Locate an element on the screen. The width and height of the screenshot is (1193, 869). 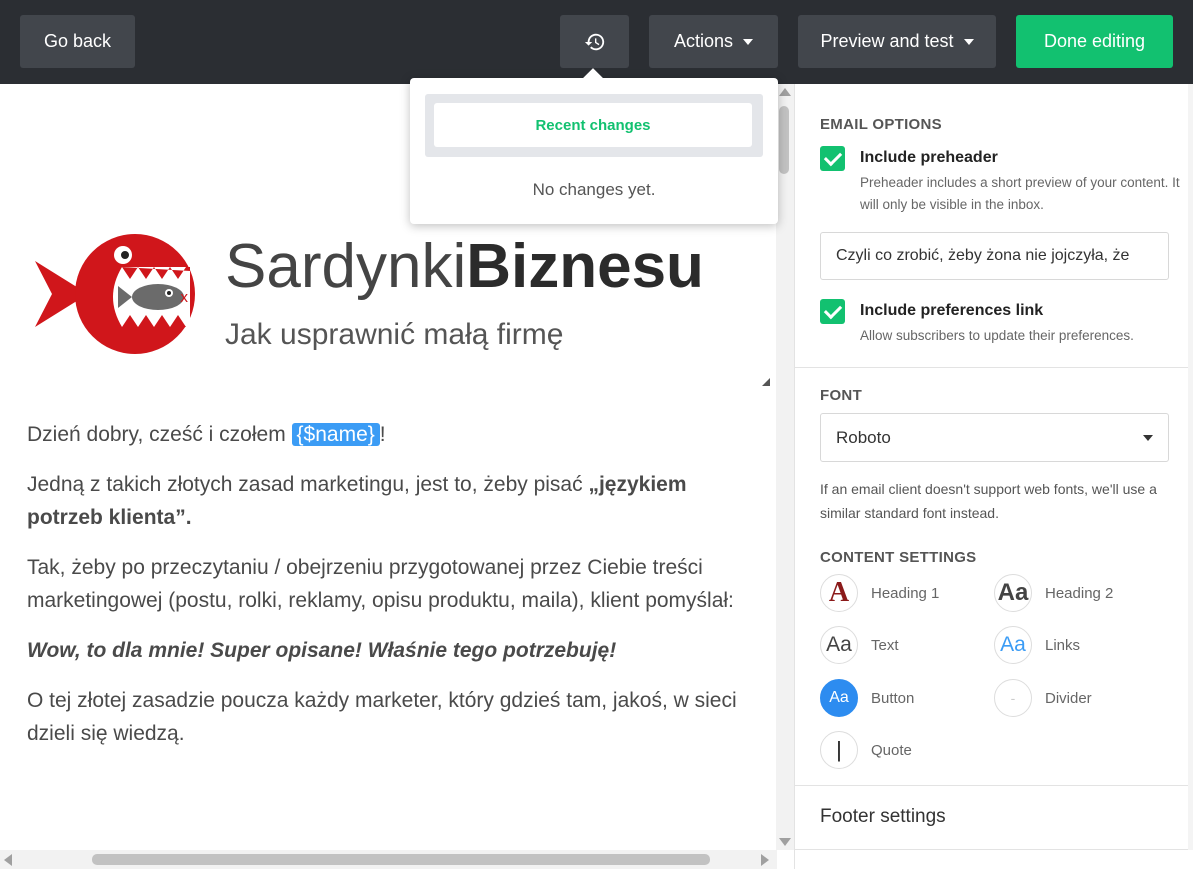
button-icon: Aa is located at coordinates (839, 698).